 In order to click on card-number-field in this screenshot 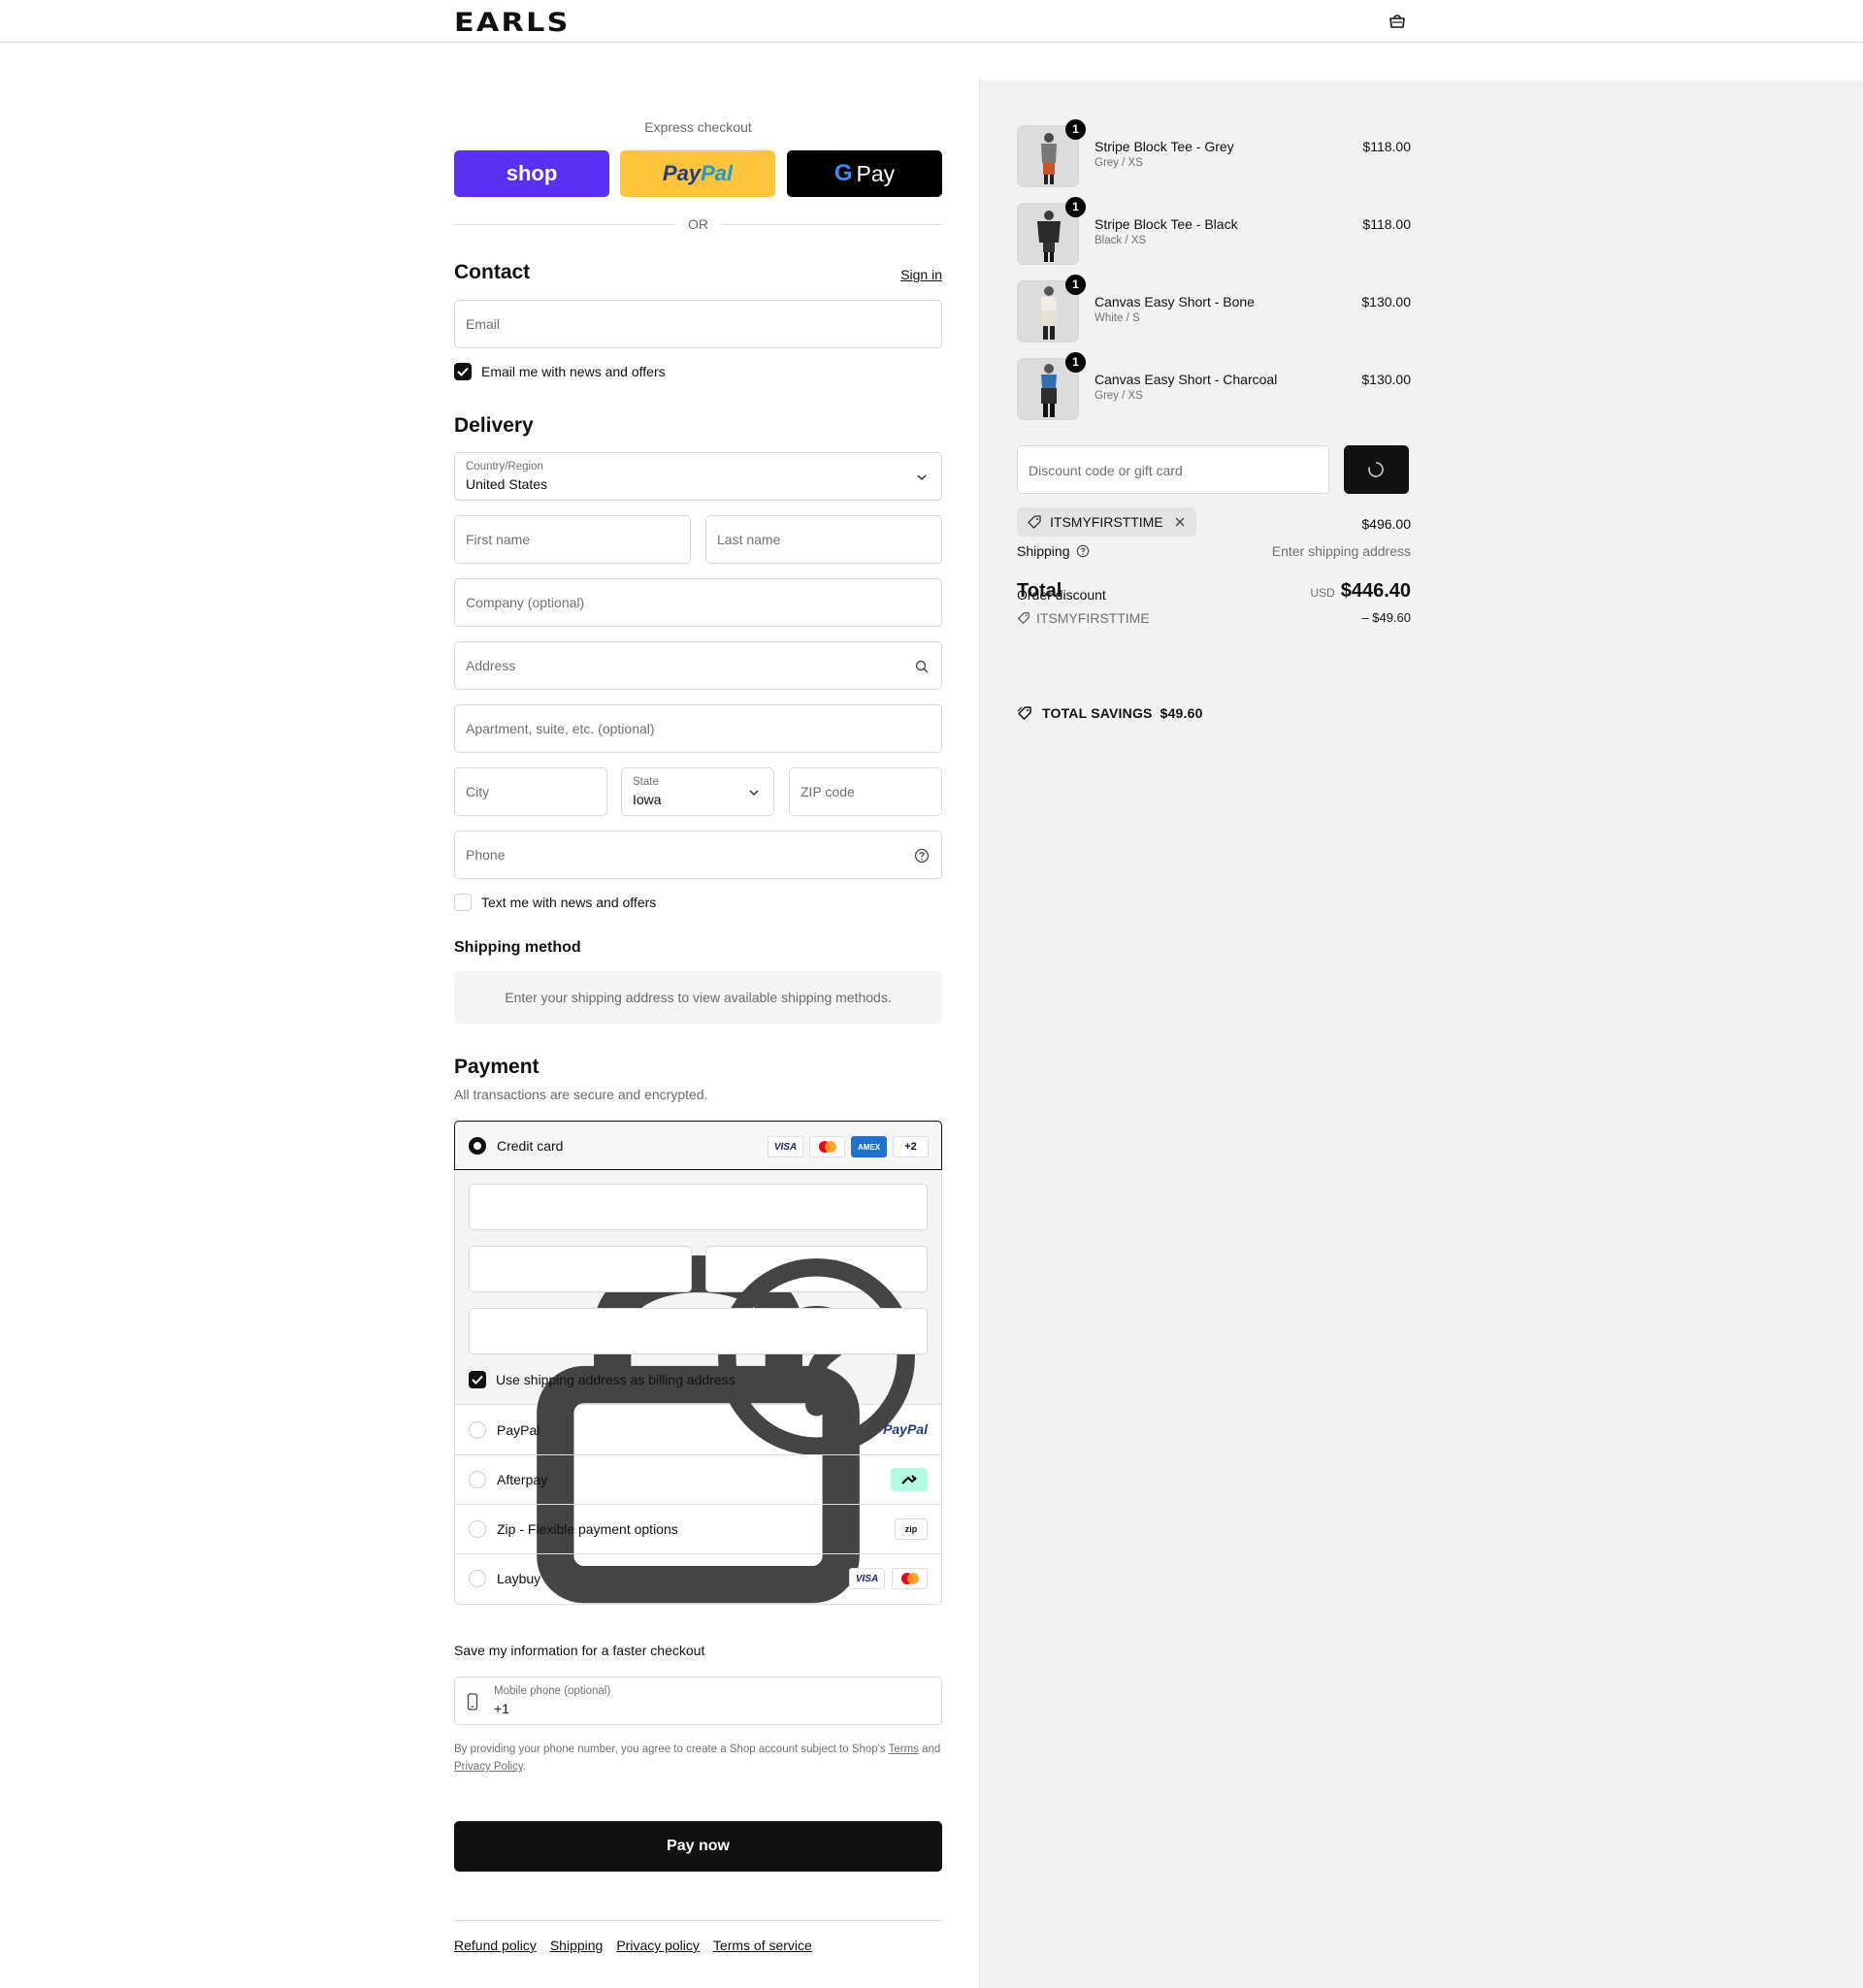, I will do `click(698, 1394)`.